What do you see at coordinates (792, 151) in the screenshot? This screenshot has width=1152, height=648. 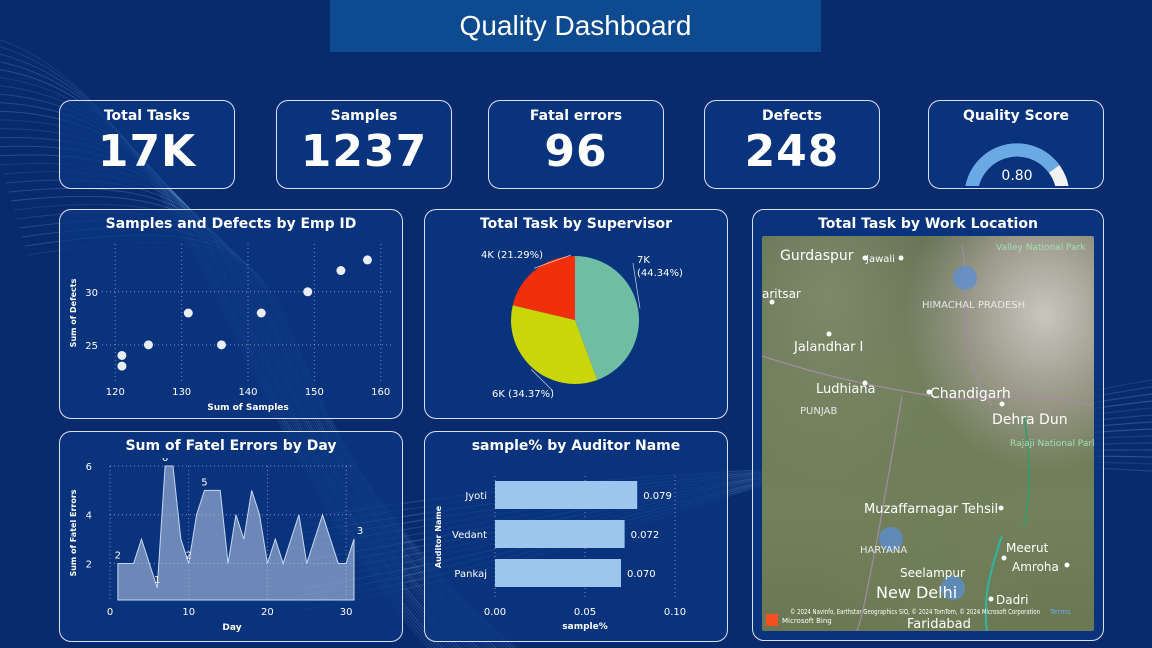 I see `kpi-value: 248` at bounding box center [792, 151].